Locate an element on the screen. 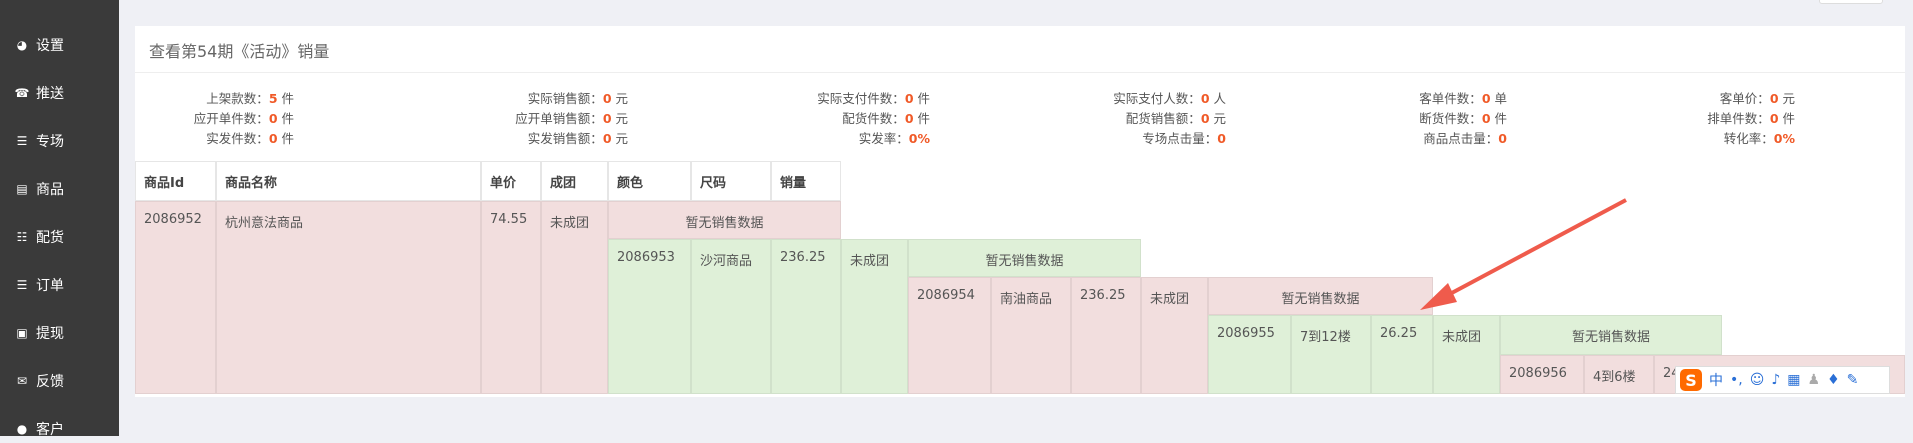  annotation-arrow is located at coordinates (1523, 254).